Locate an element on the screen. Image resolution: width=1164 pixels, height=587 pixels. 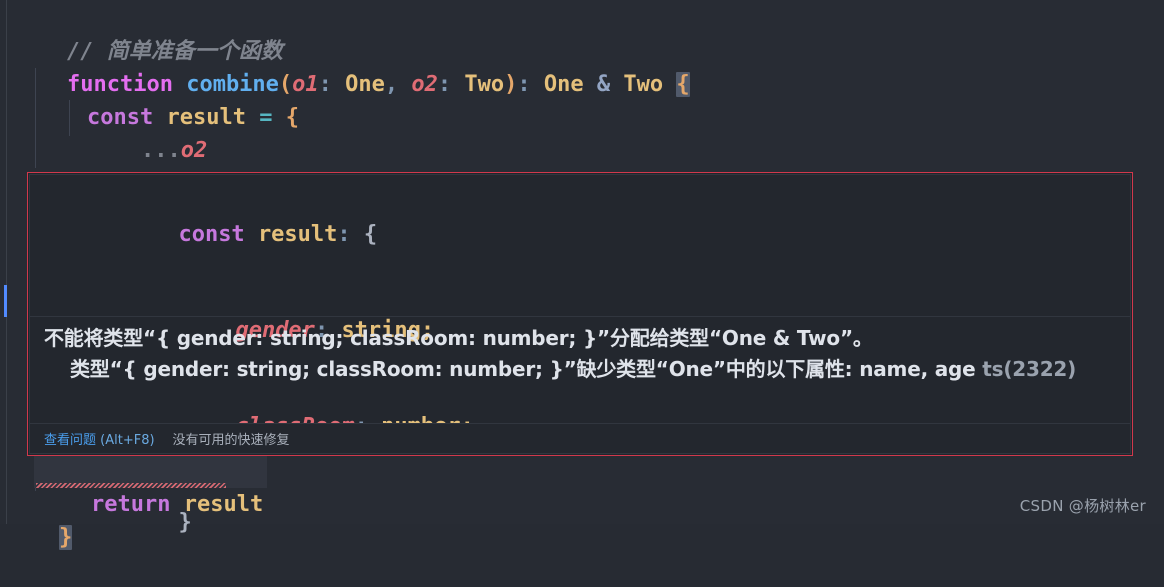
code-line-close-object: } is located at coordinates (67, 165).